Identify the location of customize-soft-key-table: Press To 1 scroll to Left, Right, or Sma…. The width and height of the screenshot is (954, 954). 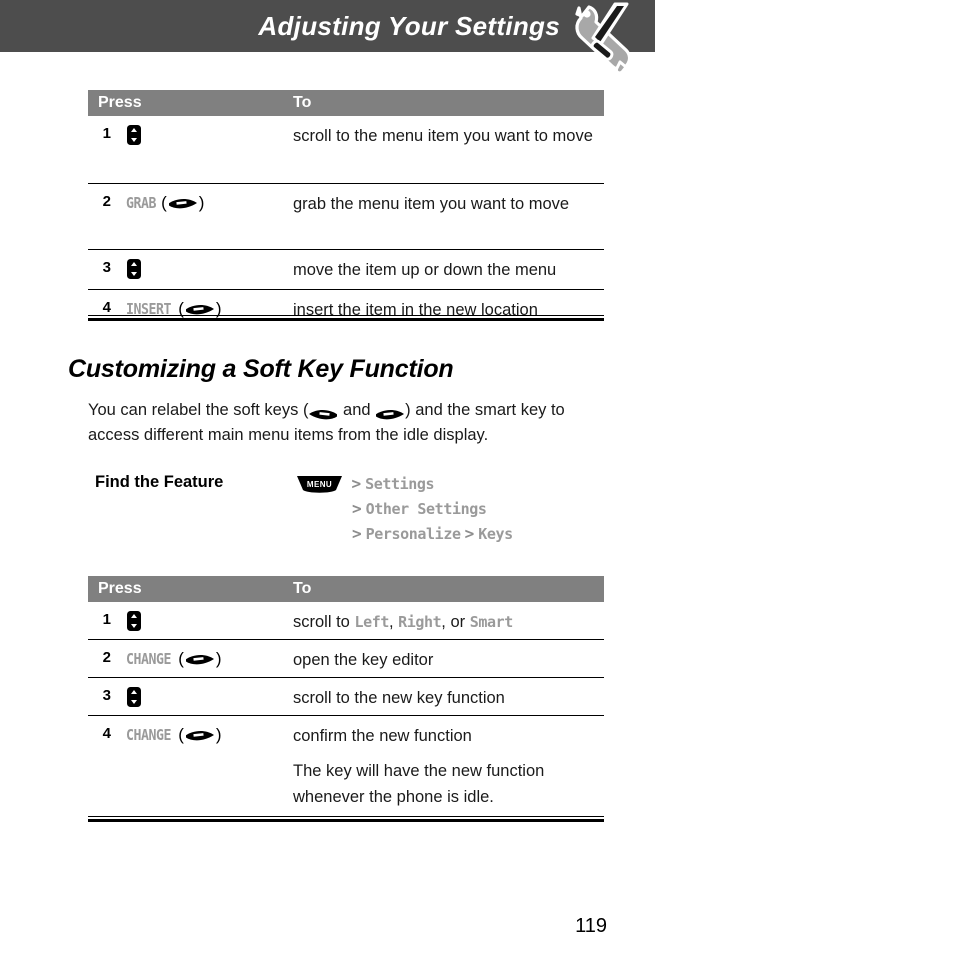
(346, 696).